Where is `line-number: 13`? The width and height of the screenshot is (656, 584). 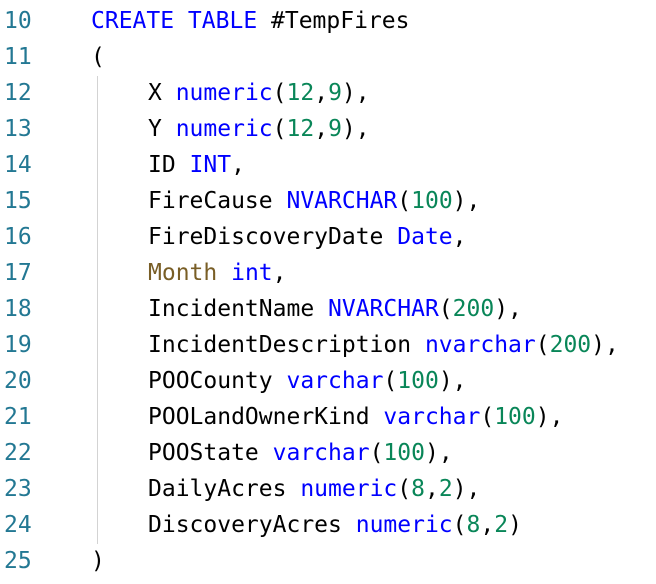 line-number: 13 is located at coordinates (18, 129).